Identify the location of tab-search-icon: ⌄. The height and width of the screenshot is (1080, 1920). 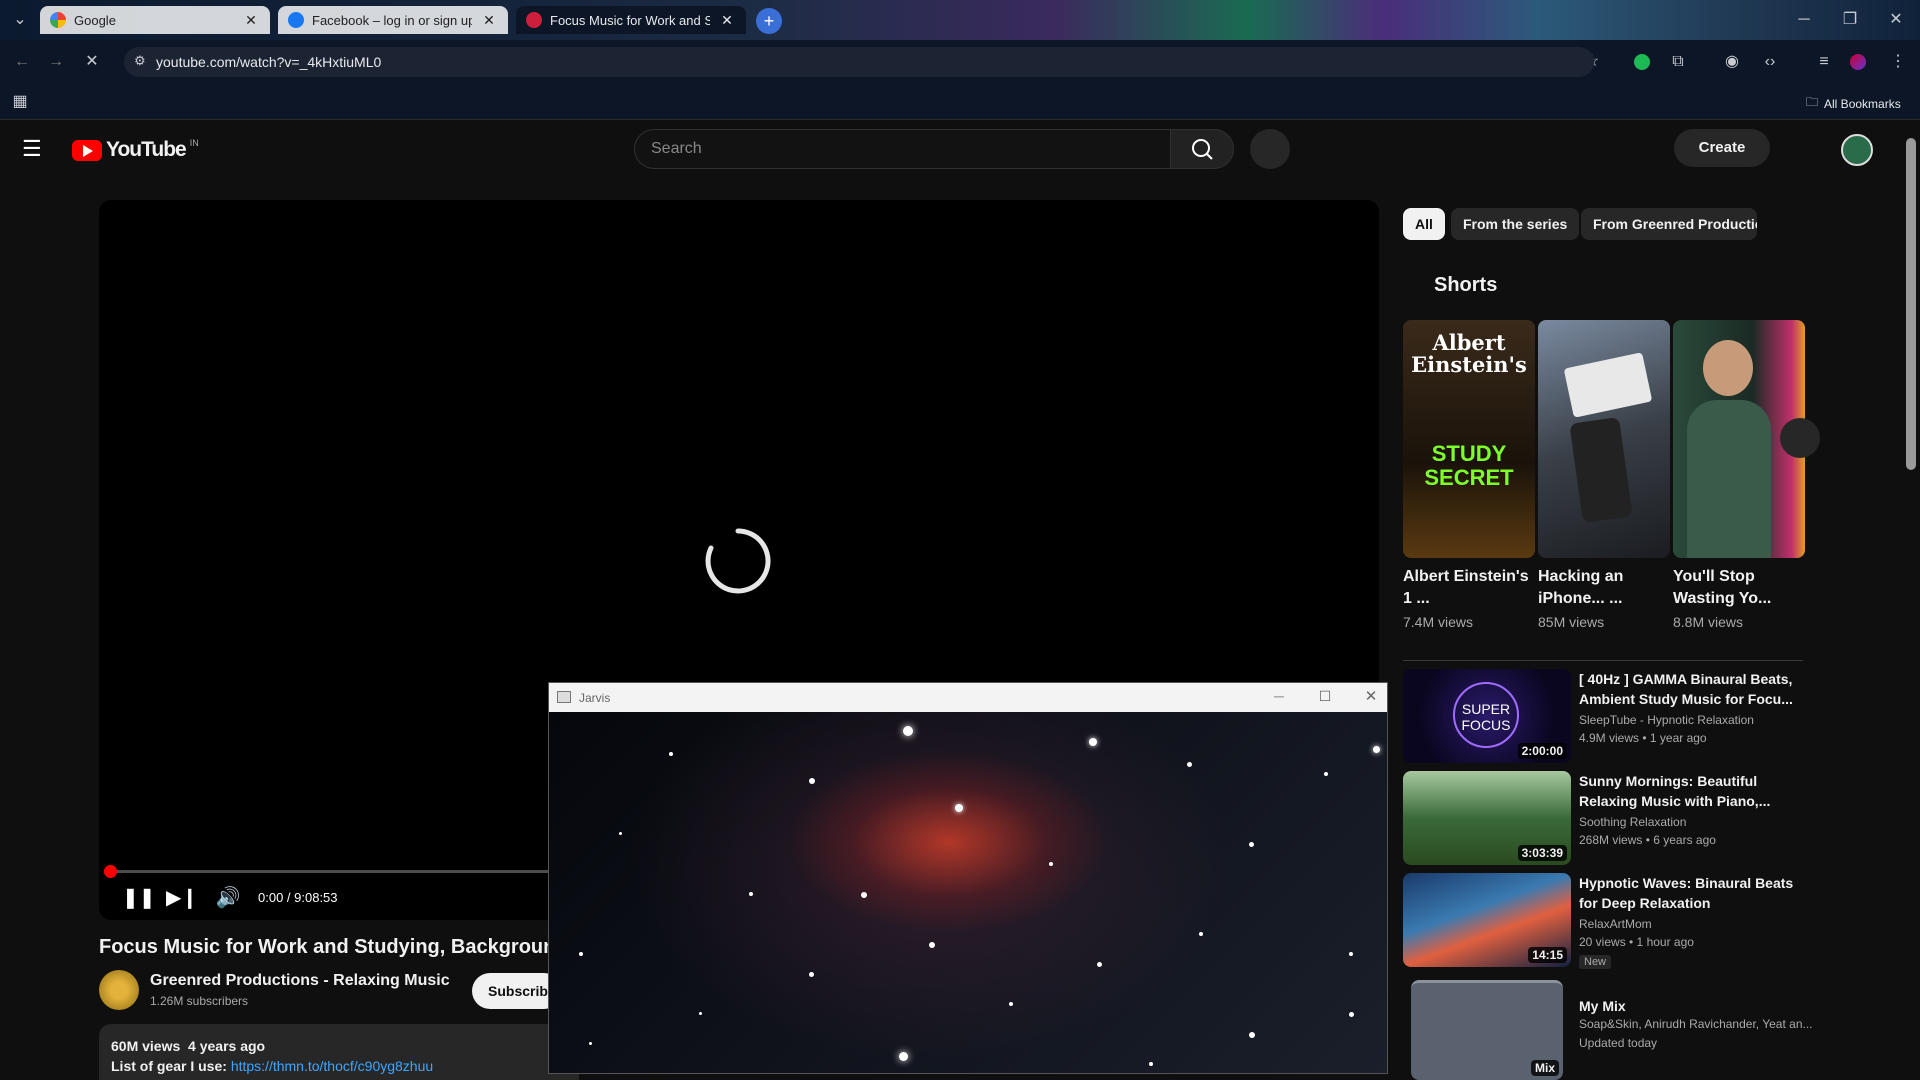
(20, 20).